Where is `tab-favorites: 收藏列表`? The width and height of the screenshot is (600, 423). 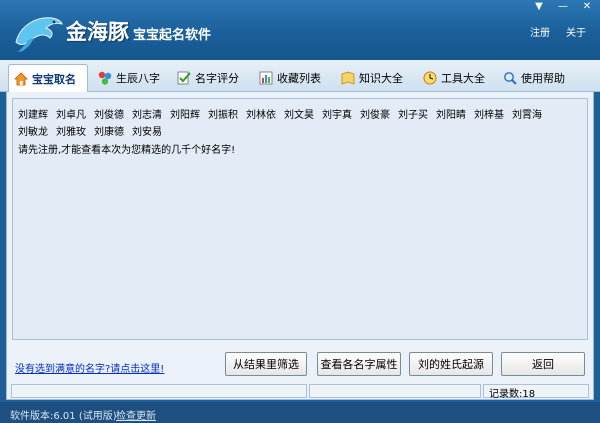 tab-favorites: 收藏列表 is located at coordinates (293, 78).